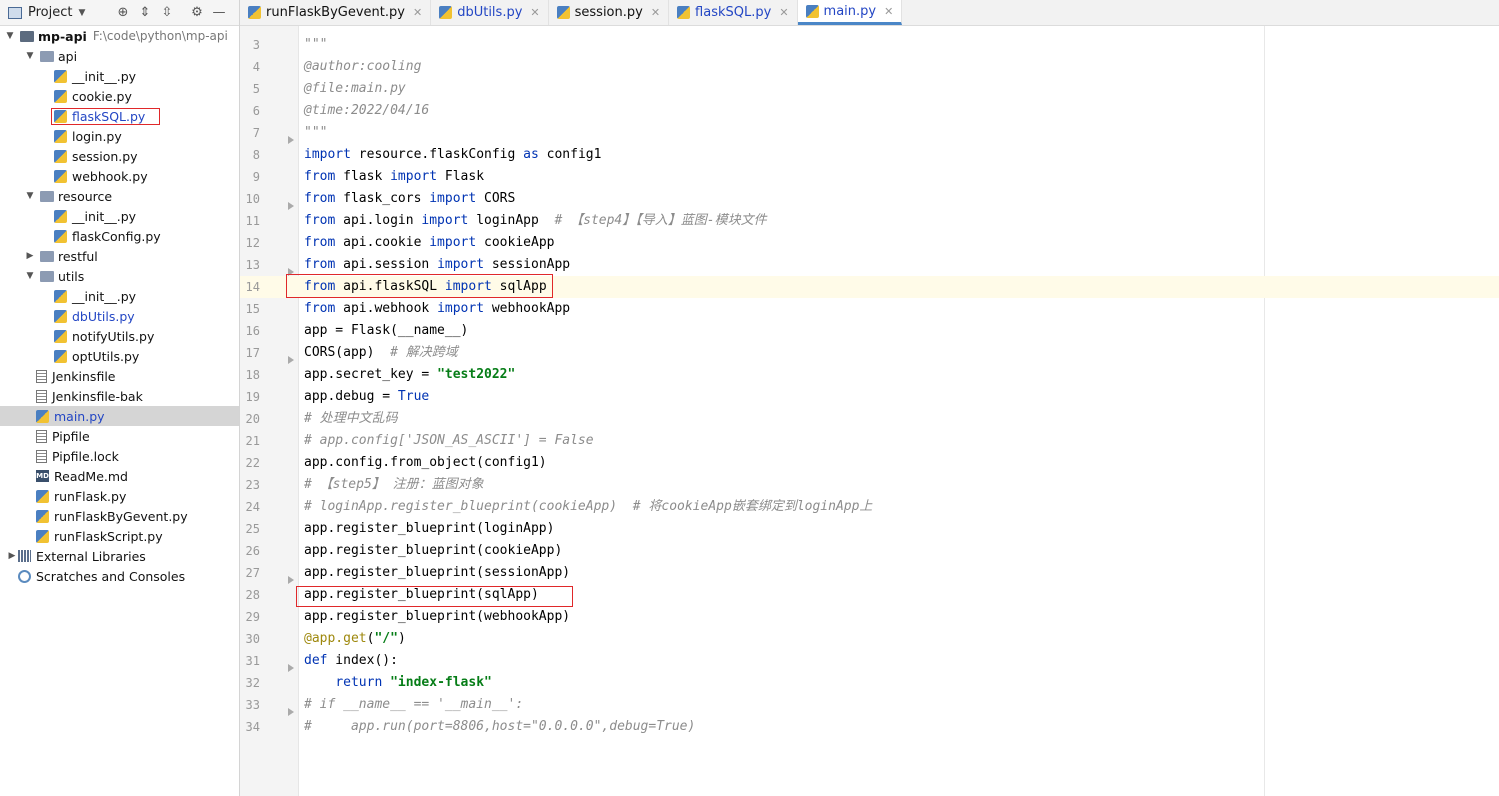 This screenshot has height=796, width=1499. What do you see at coordinates (316, 660) in the screenshot?
I see `code-token: def` at bounding box center [316, 660].